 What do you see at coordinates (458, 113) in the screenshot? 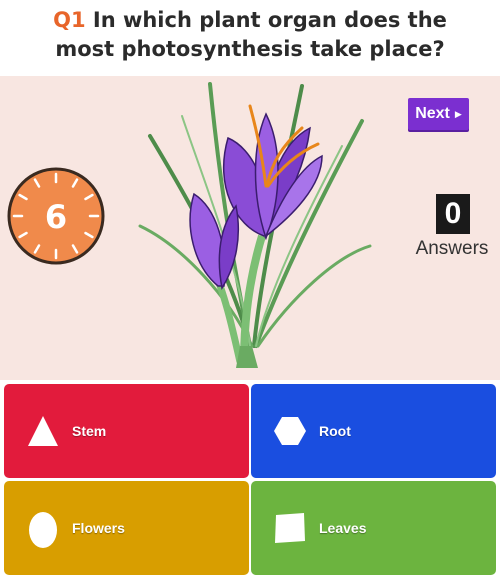
I see `chevron-right-icon: ▶` at bounding box center [458, 113].